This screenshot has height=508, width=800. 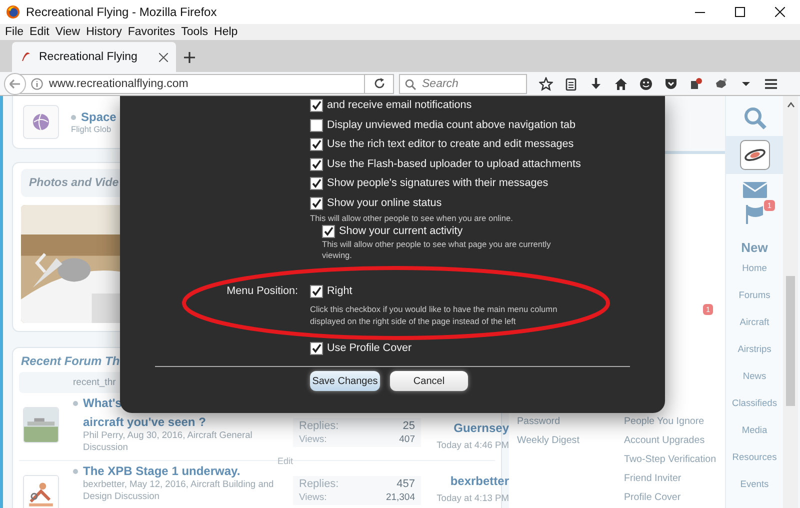 What do you see at coordinates (721, 83) in the screenshot?
I see `puzzle-icon` at bounding box center [721, 83].